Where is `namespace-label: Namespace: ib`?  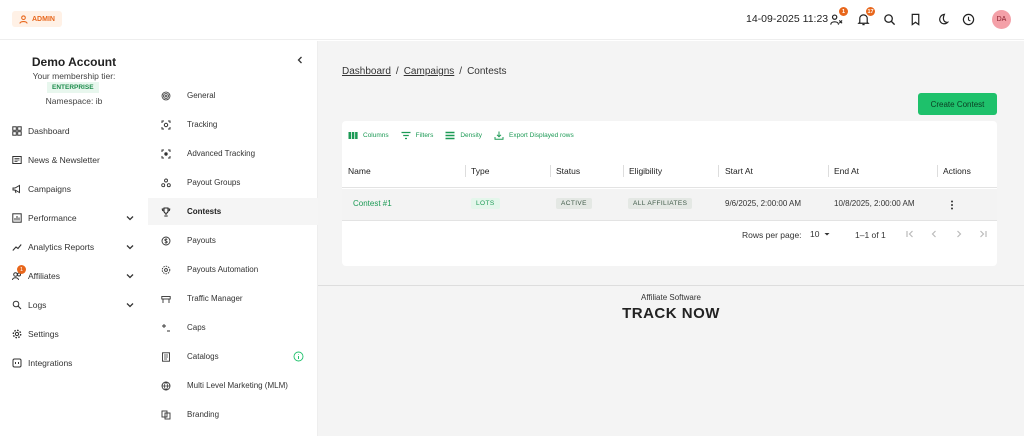
namespace-label: Namespace: ib is located at coordinates (74, 101).